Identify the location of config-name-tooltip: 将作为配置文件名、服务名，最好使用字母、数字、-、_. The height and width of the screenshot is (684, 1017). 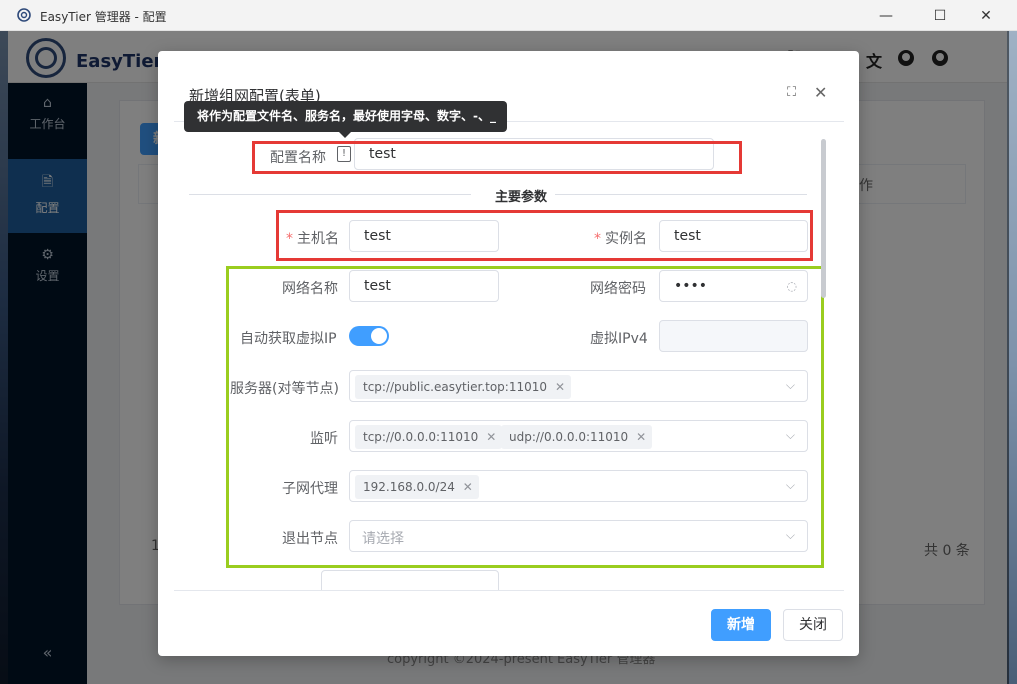
(345, 119).